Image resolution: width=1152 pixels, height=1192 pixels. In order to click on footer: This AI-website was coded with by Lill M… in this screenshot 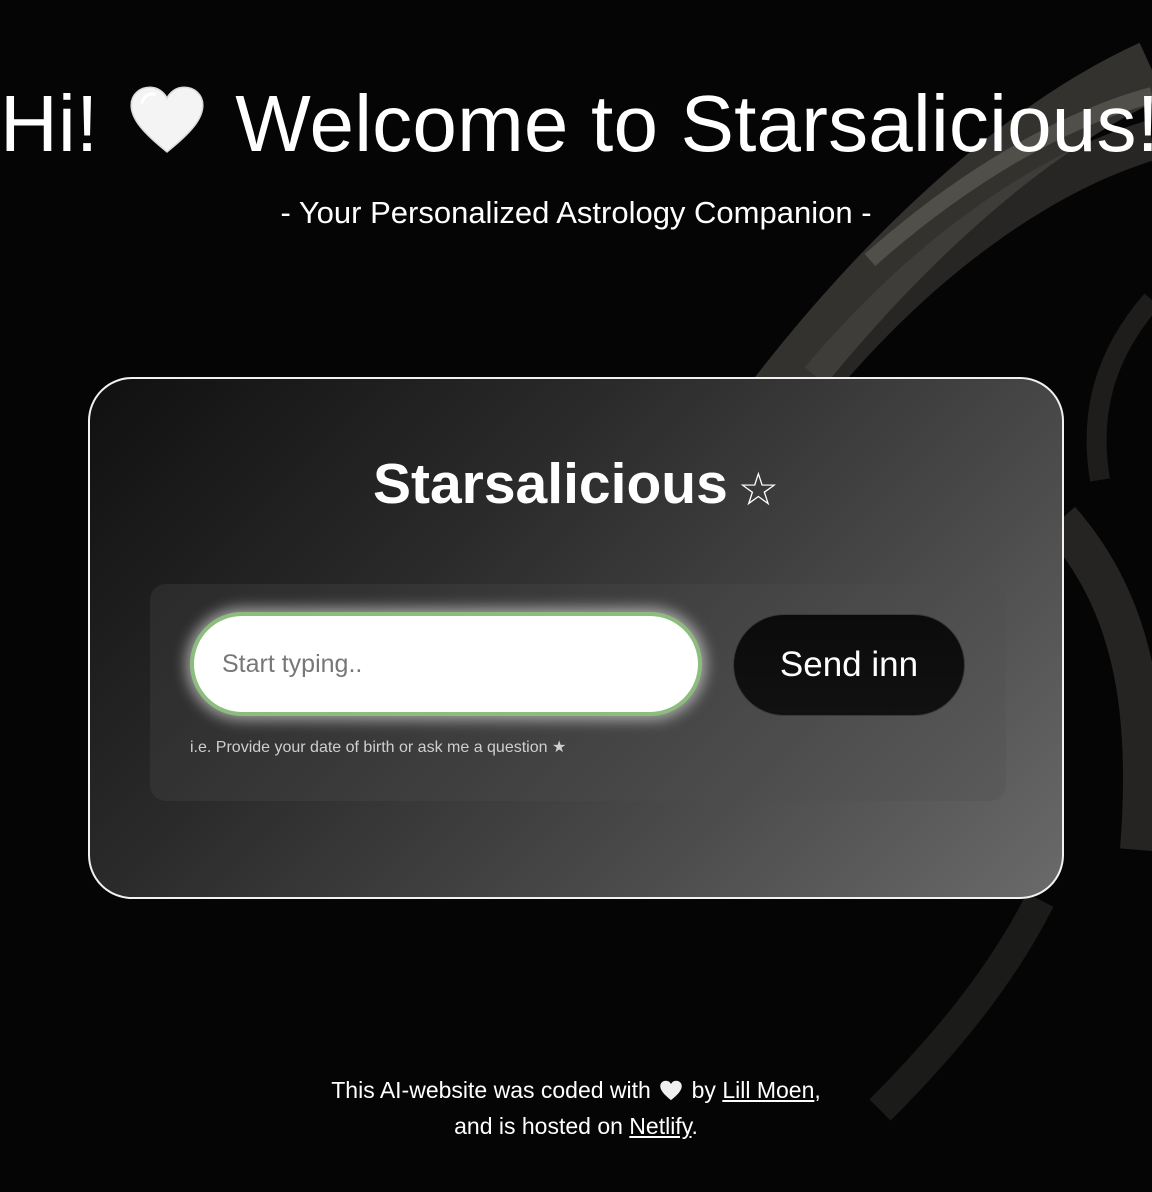, I will do `click(576, 1108)`.